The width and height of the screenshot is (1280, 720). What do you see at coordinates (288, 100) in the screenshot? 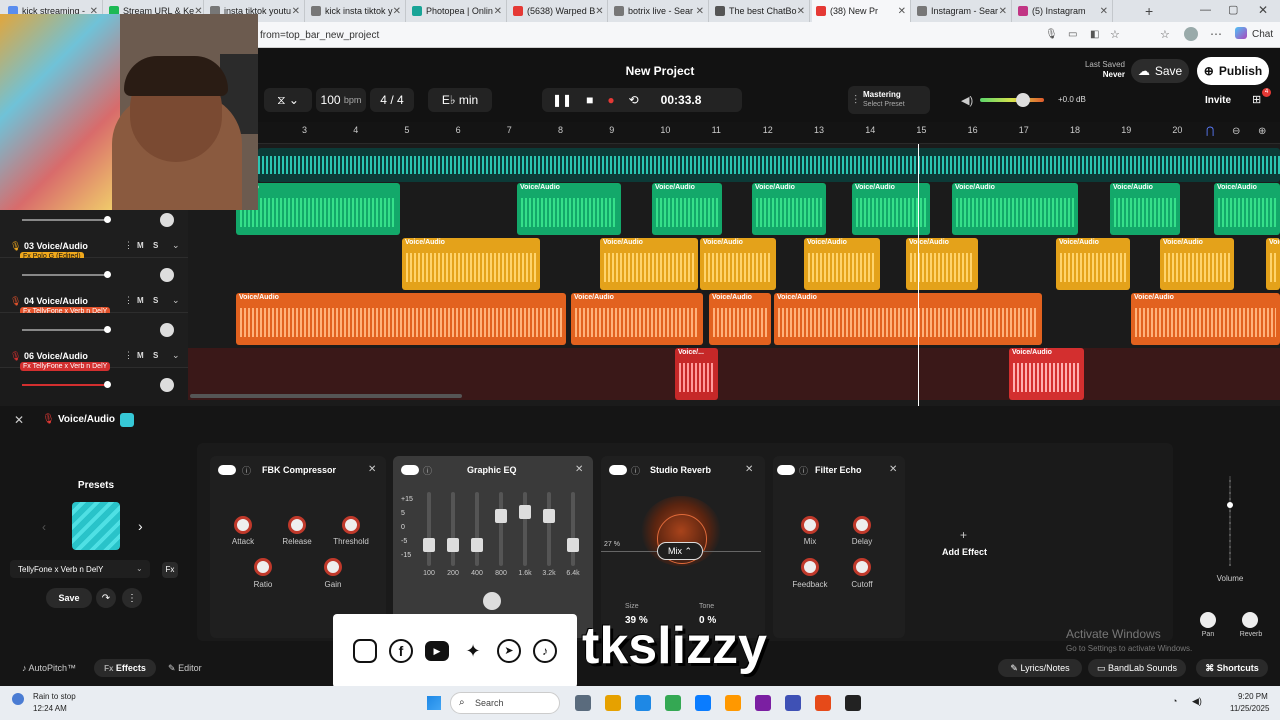
I see `metronome-toggle: ⧖ ⌄` at bounding box center [288, 100].